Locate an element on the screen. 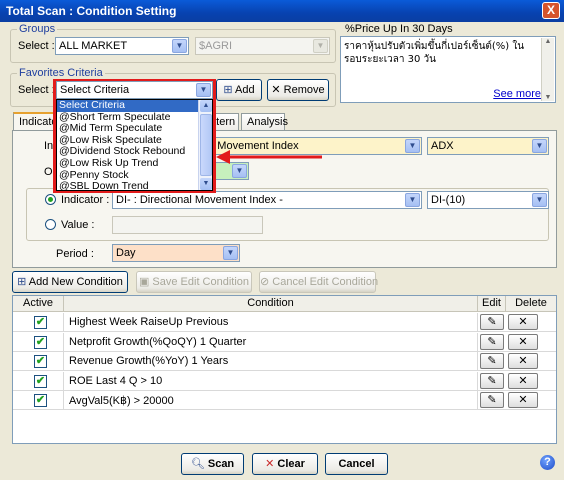  value-label: Value : is located at coordinates (78, 225).